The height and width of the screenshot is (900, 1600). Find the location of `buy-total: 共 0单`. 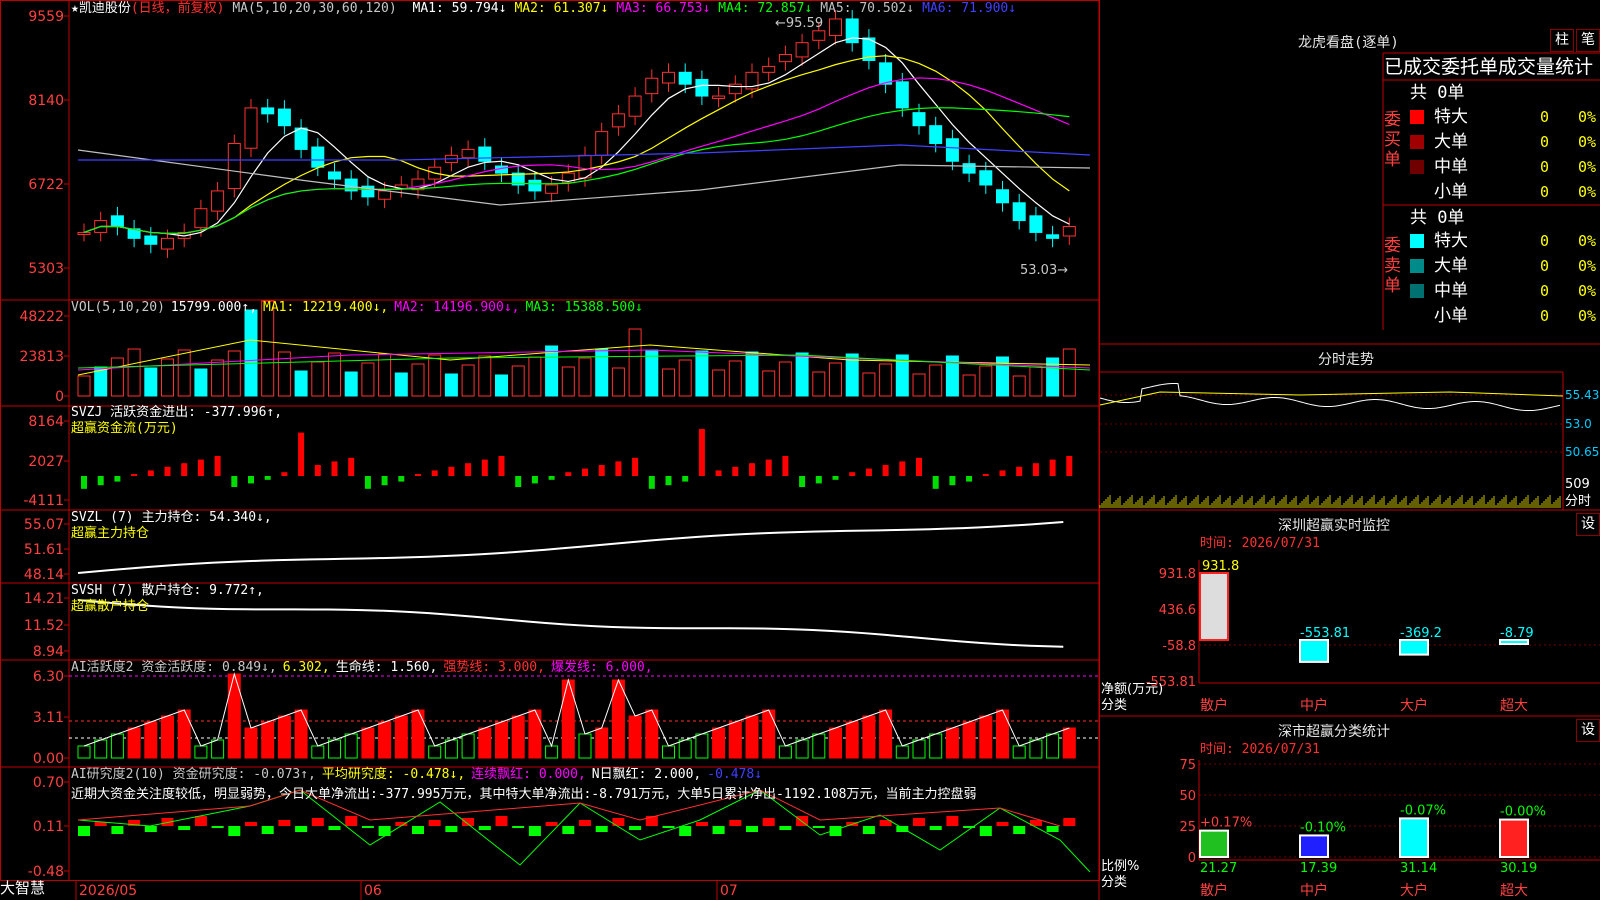

buy-total: 共 0单 is located at coordinates (1437, 93).